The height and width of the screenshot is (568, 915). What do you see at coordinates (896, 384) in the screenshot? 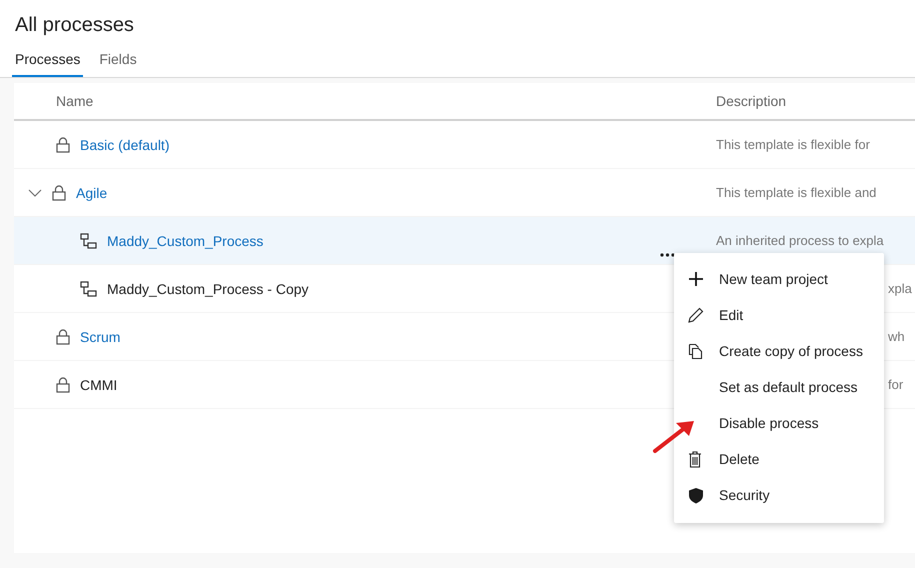
I see `description-text: for` at bounding box center [896, 384].